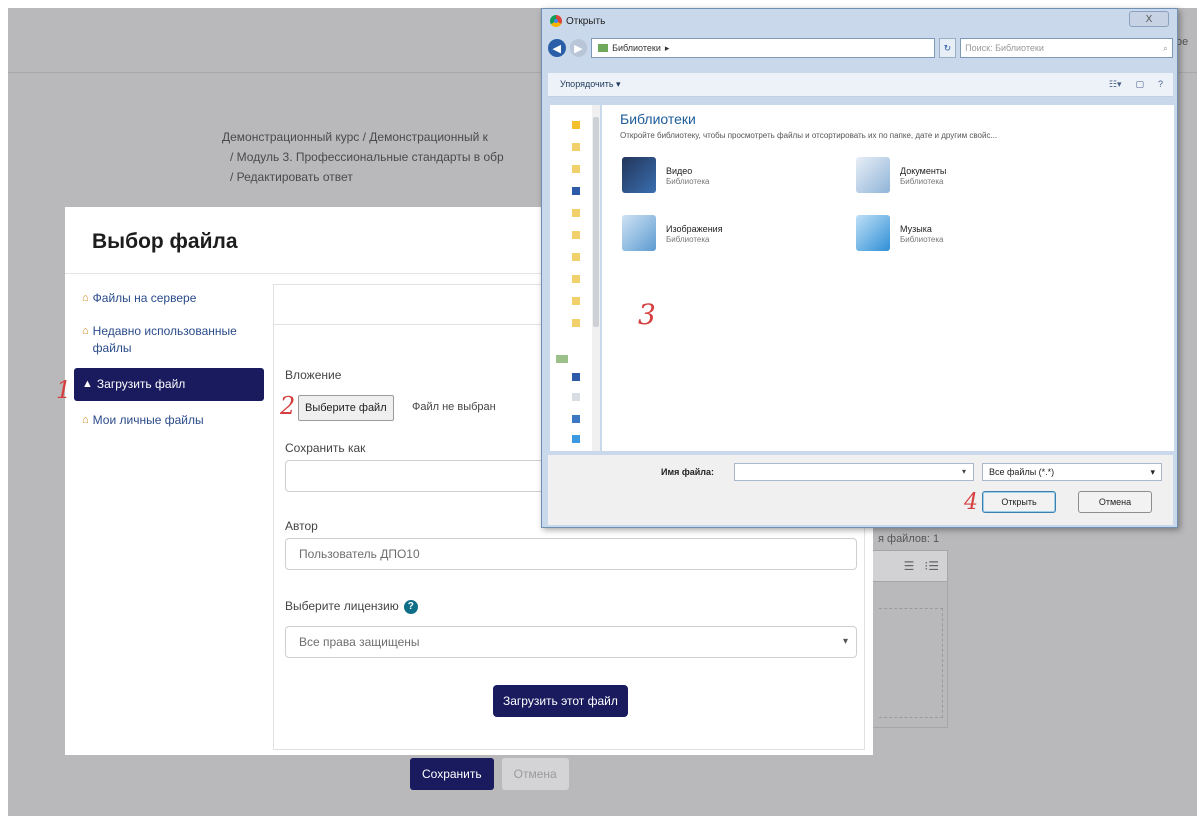 This screenshot has height=816, width=1197. Describe the element at coordinates (947, 48) in the screenshot. I see `refresh-icon: ↻` at that location.